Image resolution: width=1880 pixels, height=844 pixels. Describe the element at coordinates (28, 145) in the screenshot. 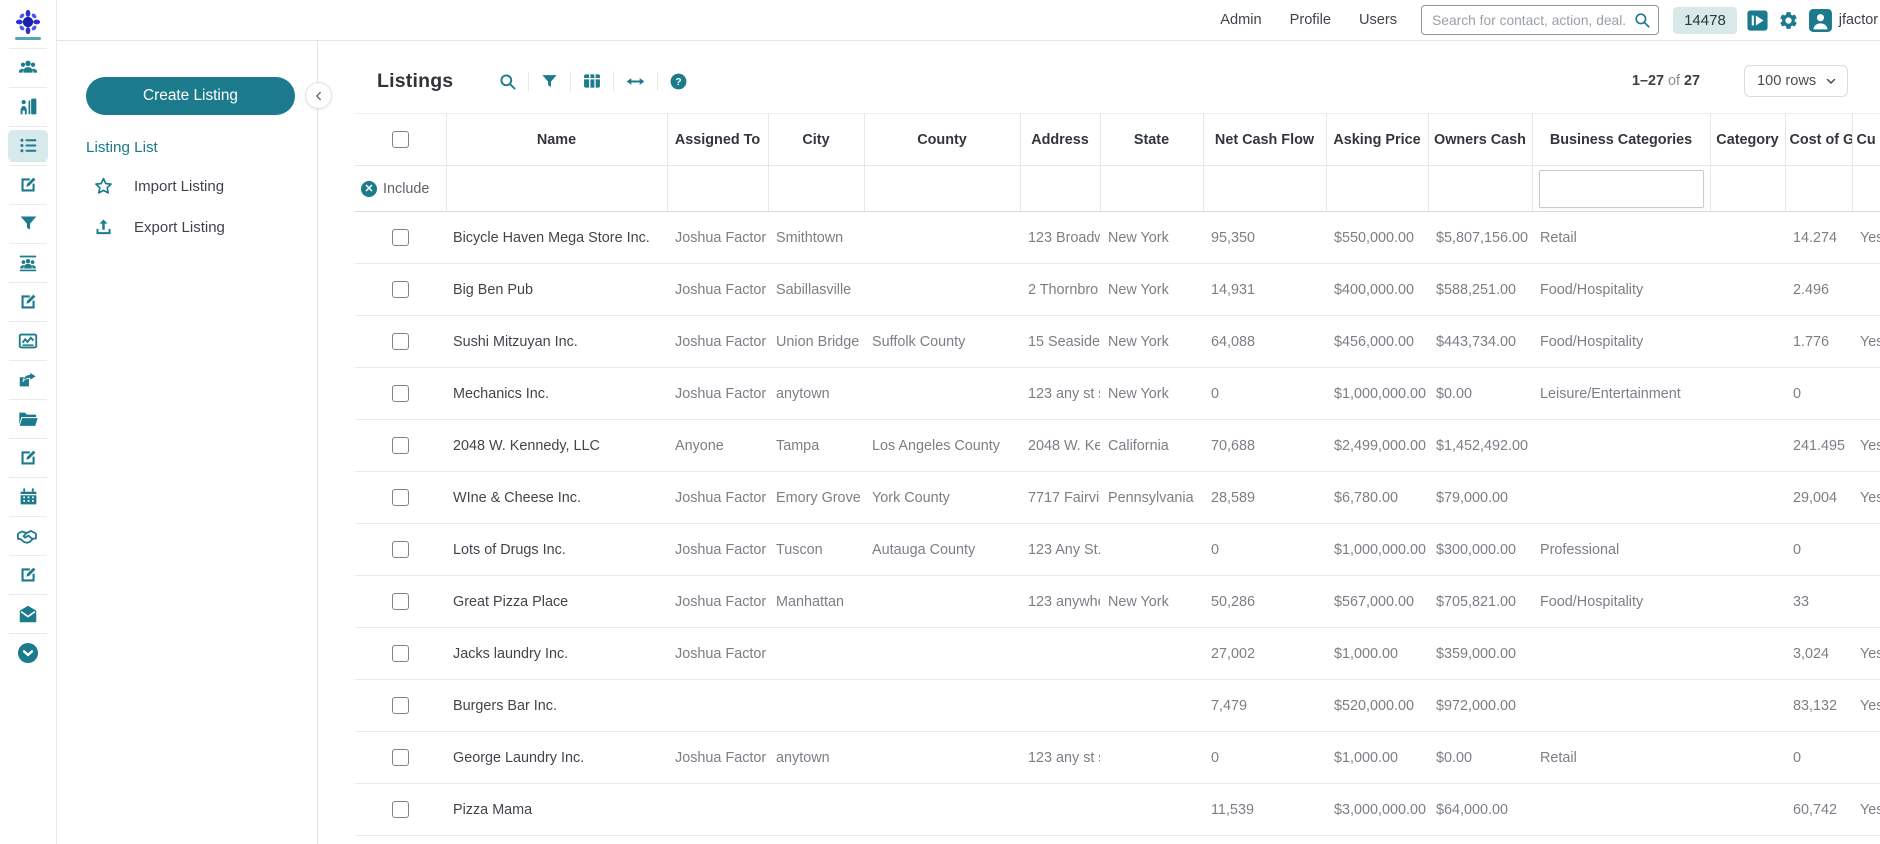

I see `sidebar-item-listings` at that location.